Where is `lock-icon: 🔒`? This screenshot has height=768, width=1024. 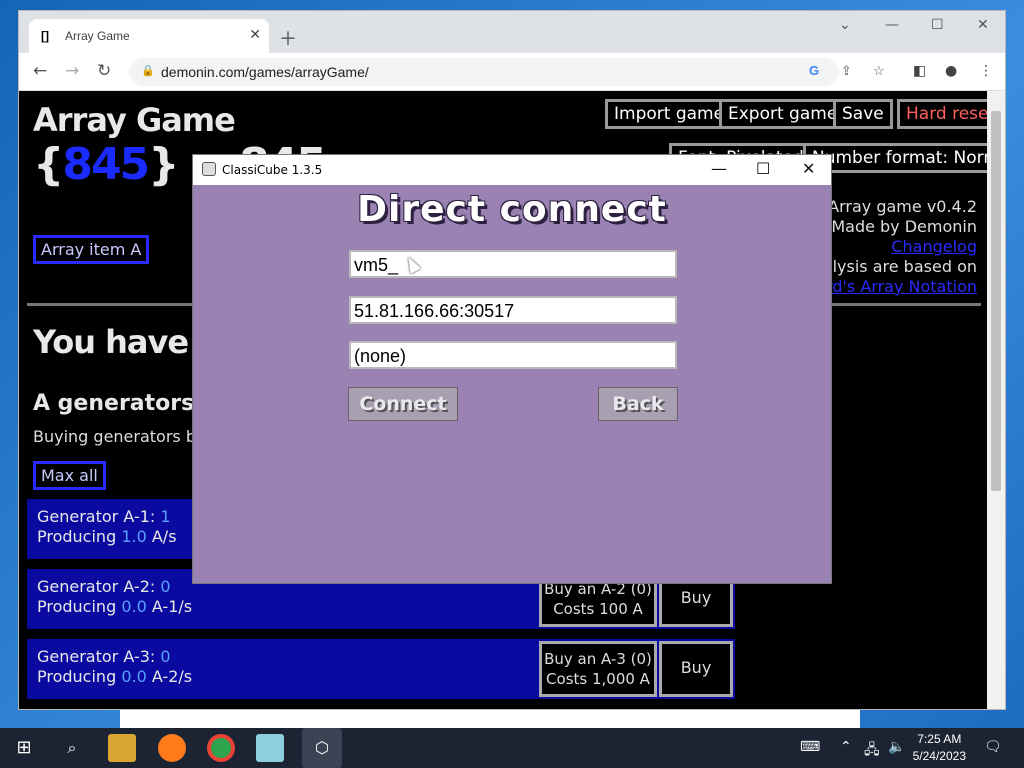 lock-icon: 🔒 is located at coordinates (148, 70).